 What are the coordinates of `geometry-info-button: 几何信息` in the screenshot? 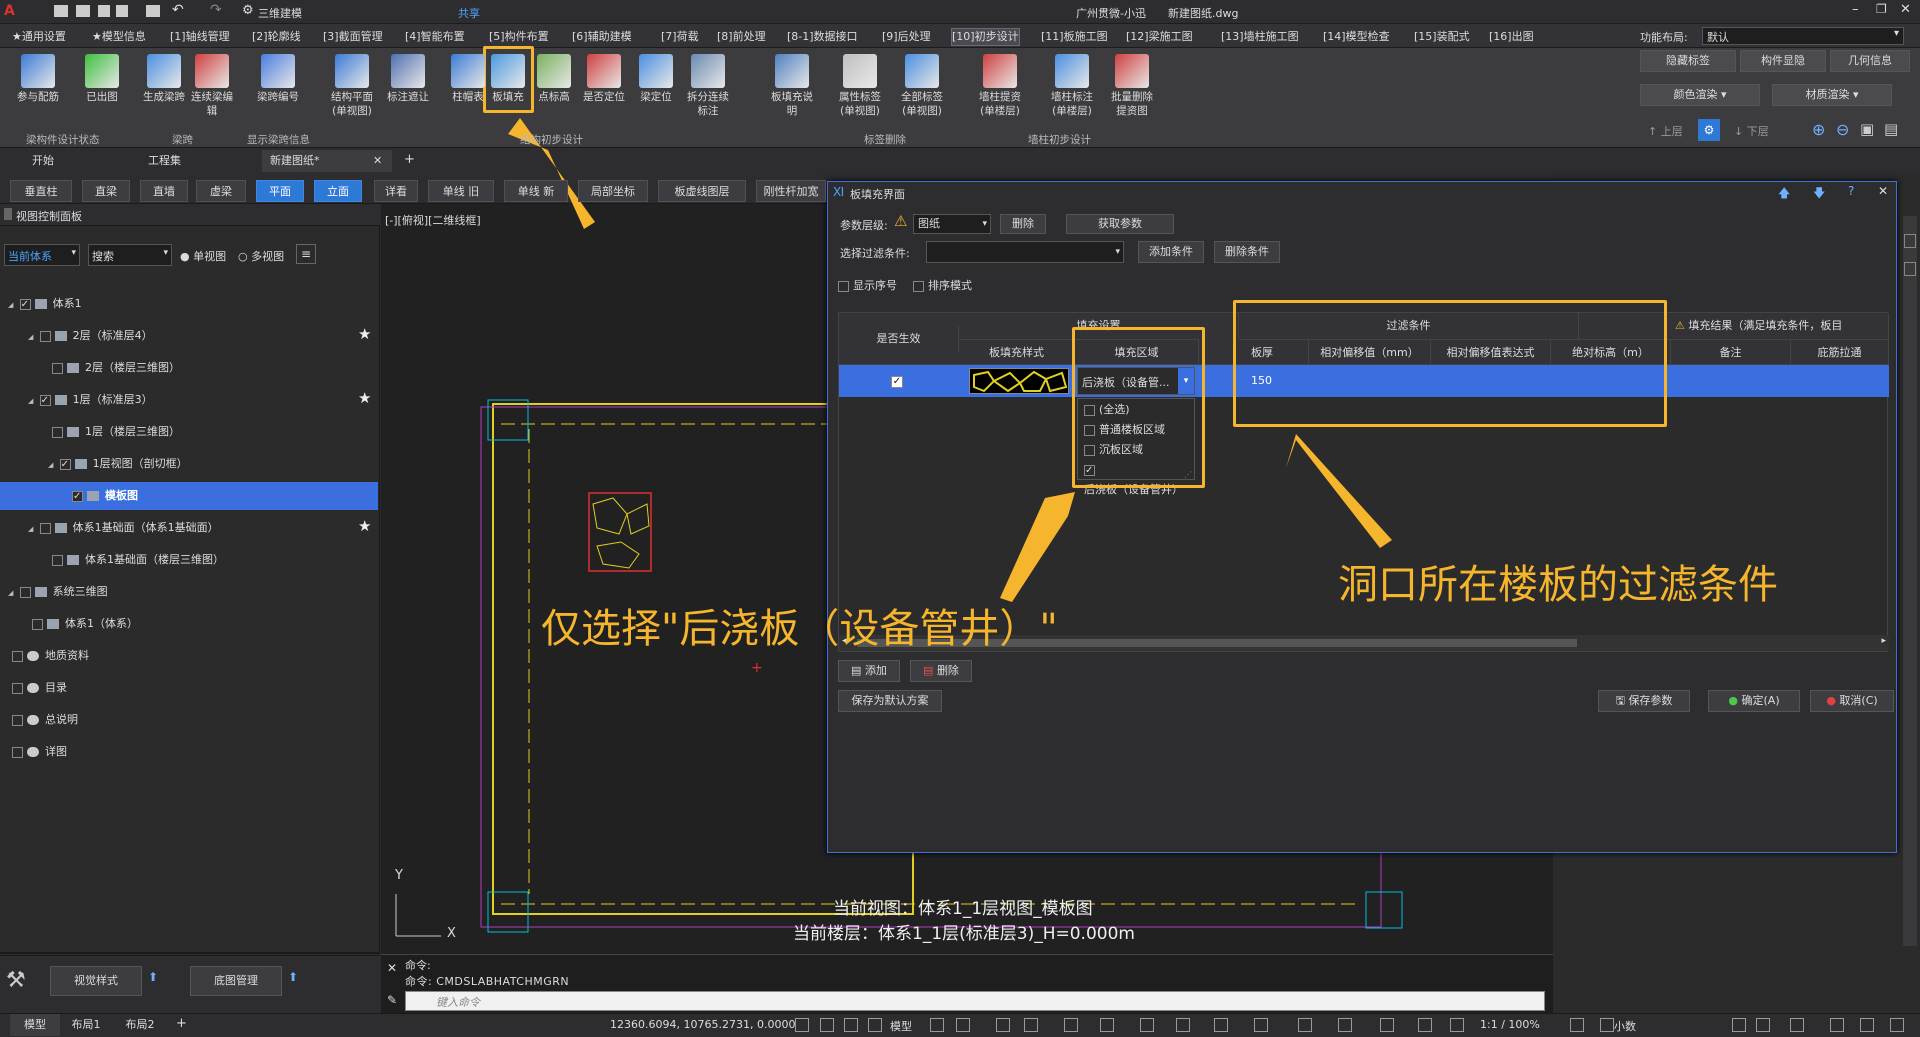 It's located at (1870, 61).